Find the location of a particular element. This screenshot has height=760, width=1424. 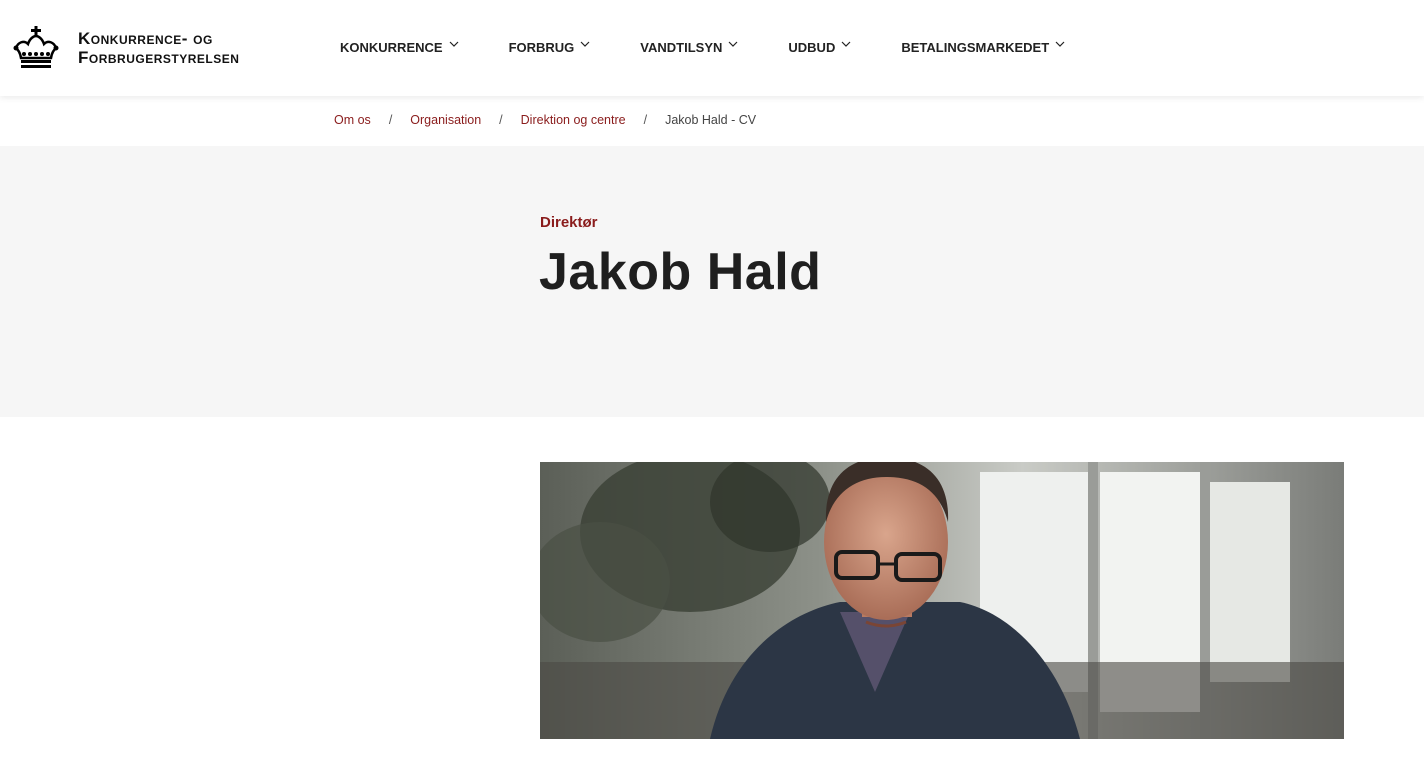

logo-text: Konkurrence- og Forbrugerstyrelsen is located at coordinates (158, 48).